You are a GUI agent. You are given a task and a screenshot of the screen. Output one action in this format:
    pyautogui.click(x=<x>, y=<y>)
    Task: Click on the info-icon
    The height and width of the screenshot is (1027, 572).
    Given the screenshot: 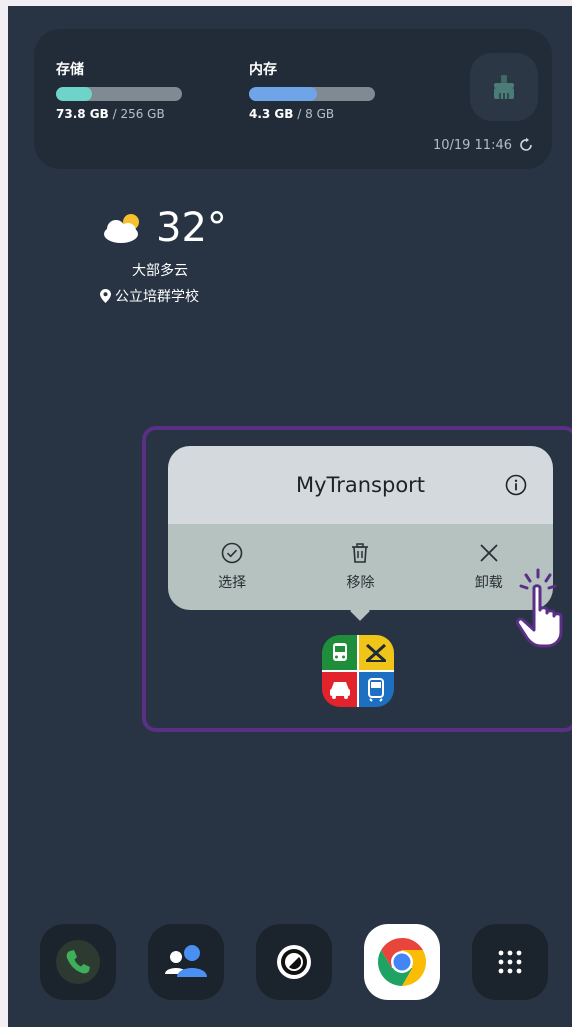 What is the action you would take?
    pyautogui.click(x=516, y=485)
    